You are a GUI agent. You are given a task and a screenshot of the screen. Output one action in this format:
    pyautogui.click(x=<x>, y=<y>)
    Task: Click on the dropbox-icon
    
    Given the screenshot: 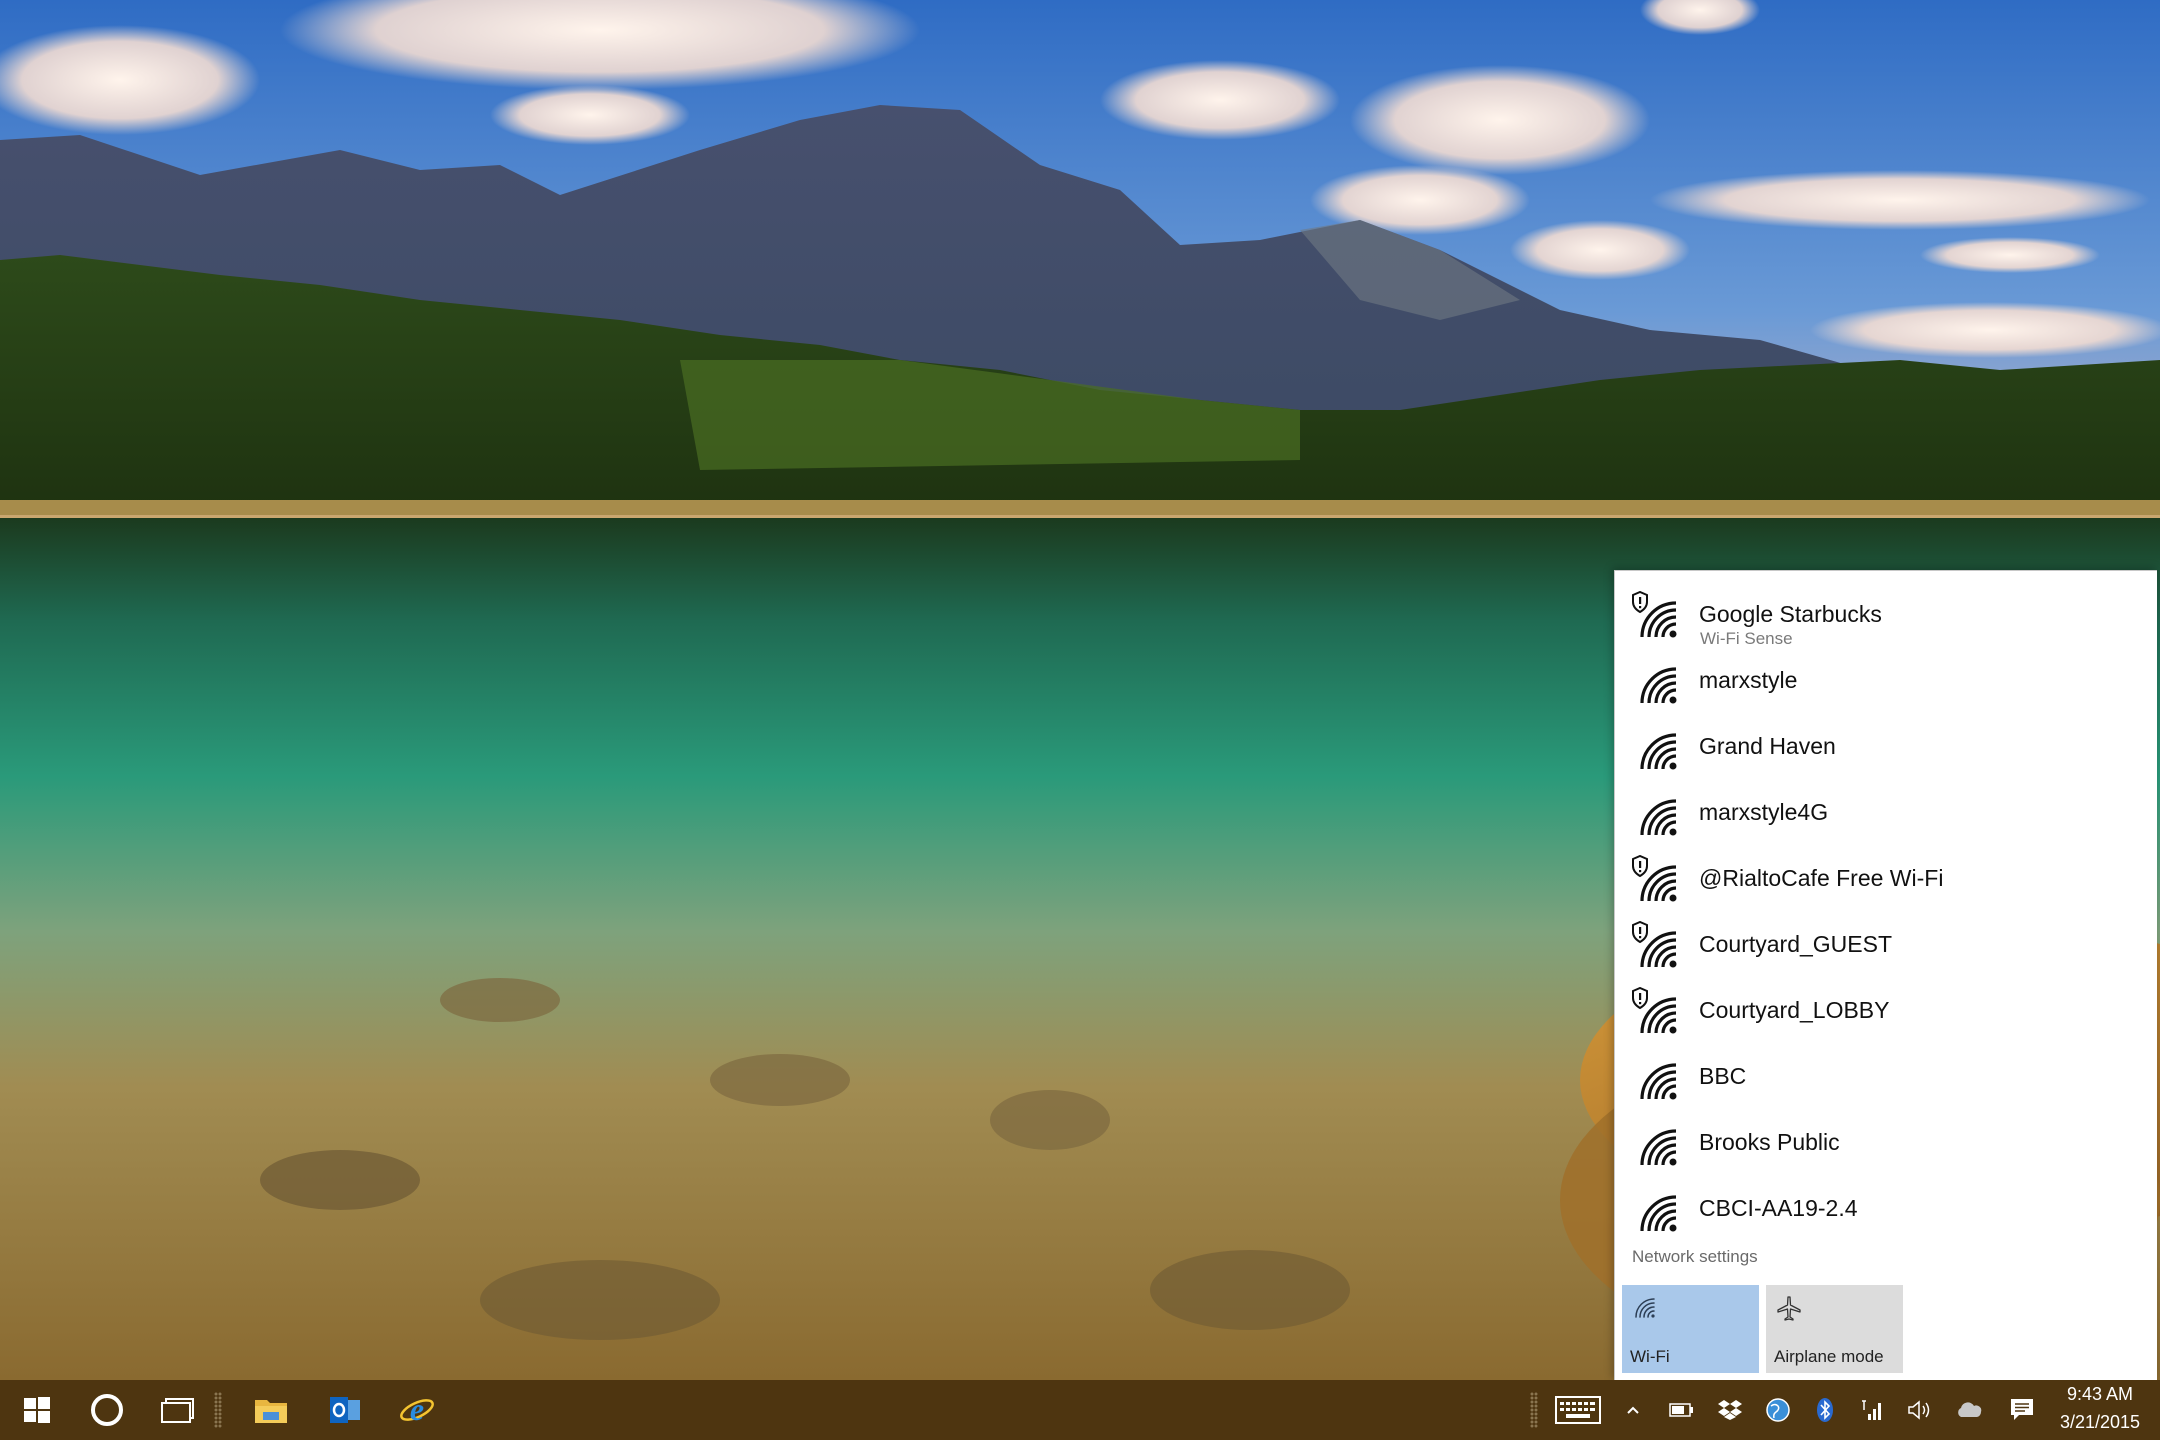 What is the action you would take?
    pyautogui.click(x=1730, y=1410)
    